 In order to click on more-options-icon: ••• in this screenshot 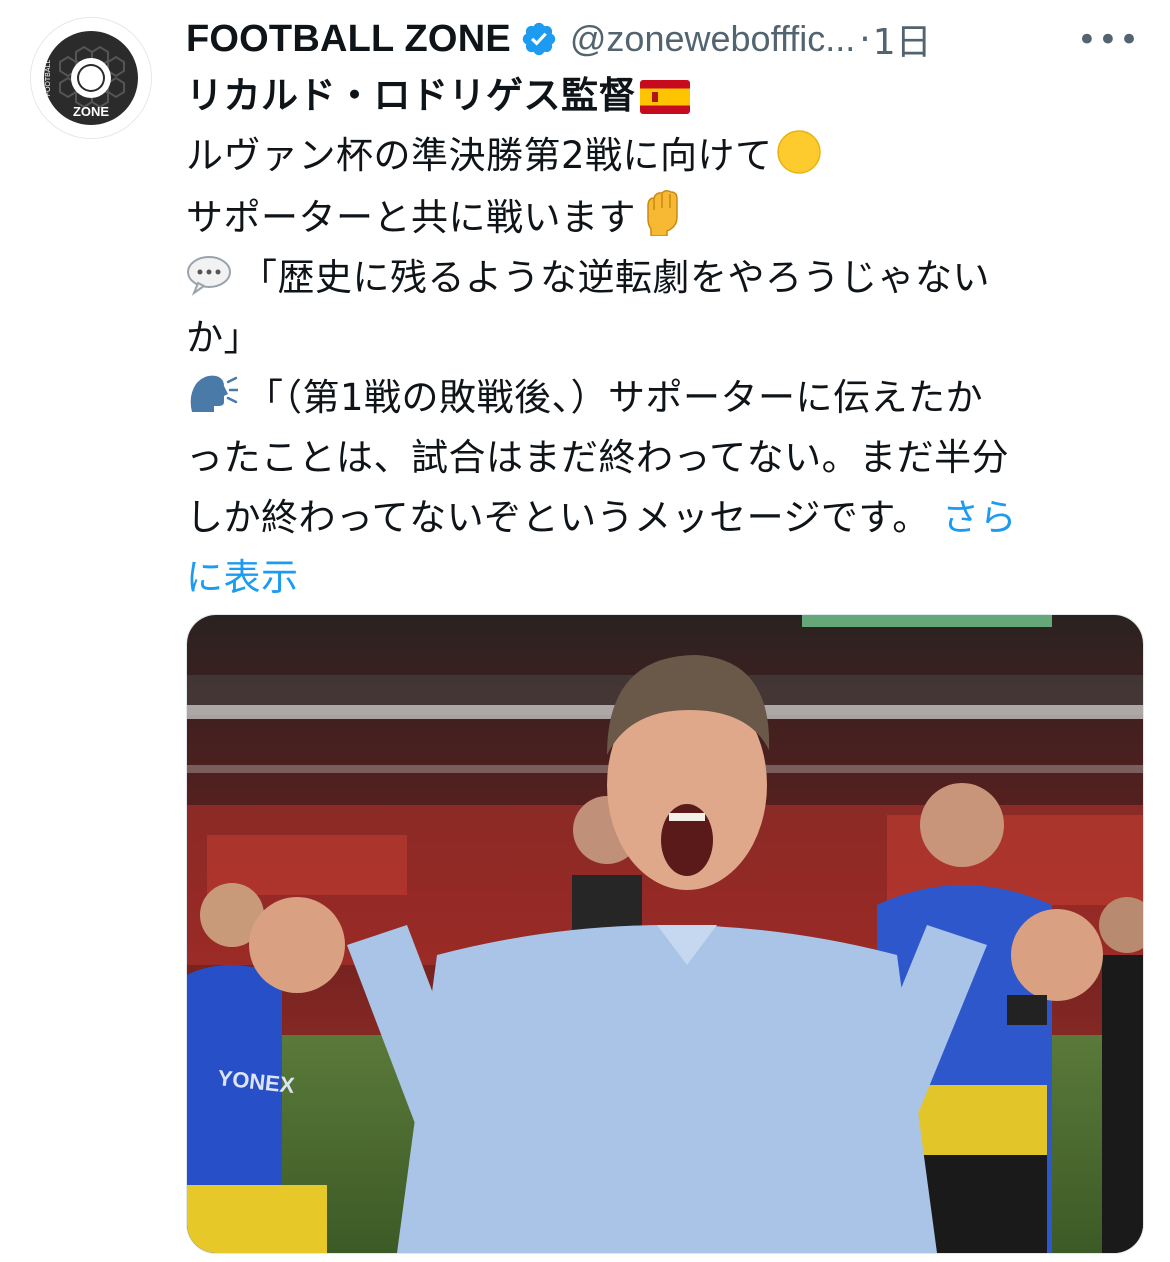, I will do `click(1108, 40)`.